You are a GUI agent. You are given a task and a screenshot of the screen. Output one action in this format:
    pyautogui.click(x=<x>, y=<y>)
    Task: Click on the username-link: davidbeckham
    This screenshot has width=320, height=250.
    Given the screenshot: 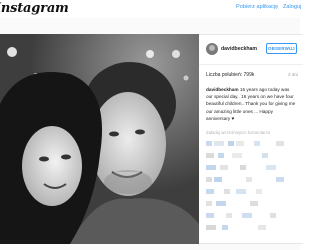 What is the action you would take?
    pyautogui.click(x=239, y=49)
    